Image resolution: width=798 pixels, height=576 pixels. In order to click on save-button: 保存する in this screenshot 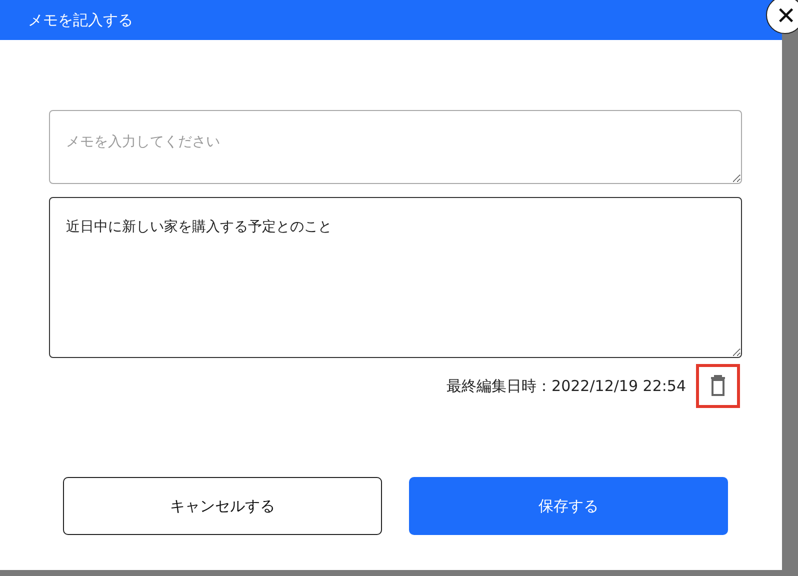, I will do `click(568, 506)`.